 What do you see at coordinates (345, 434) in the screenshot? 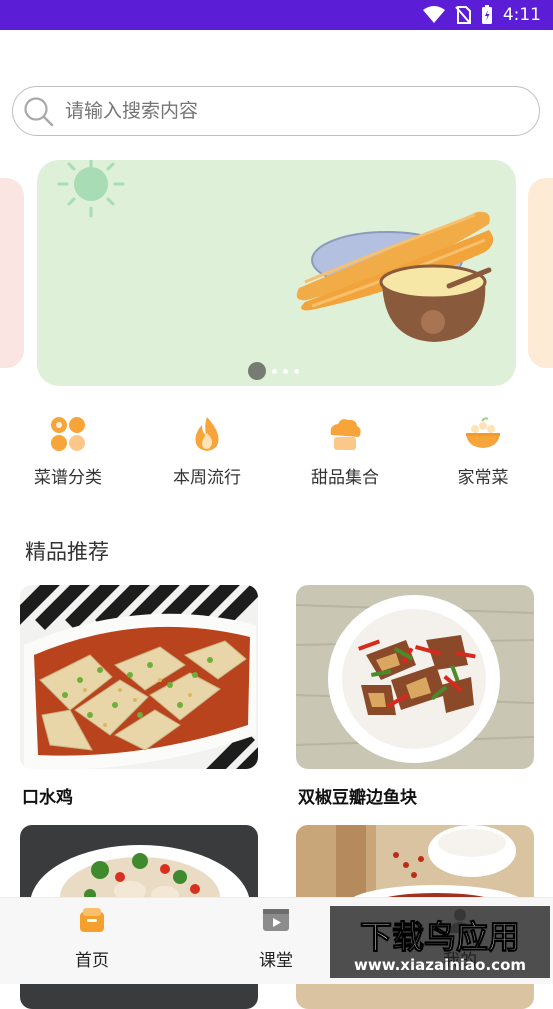
I see `cupcake-icon` at bounding box center [345, 434].